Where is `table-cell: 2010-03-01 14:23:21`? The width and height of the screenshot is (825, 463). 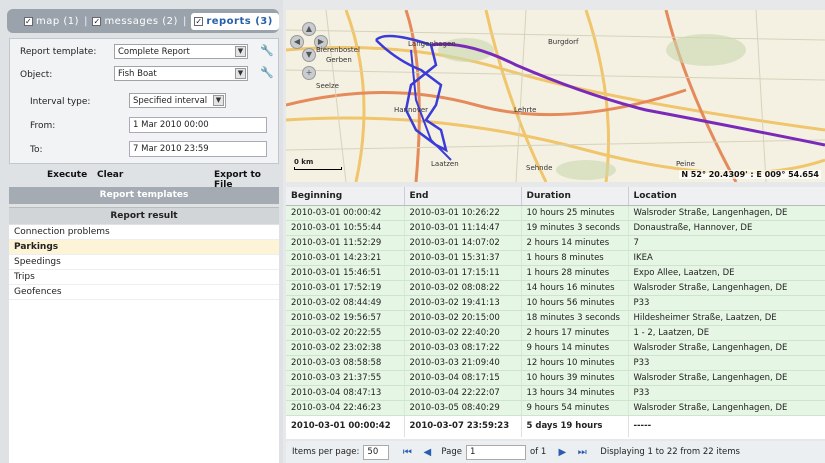 table-cell: 2010-03-01 14:23:21 is located at coordinates (345, 258).